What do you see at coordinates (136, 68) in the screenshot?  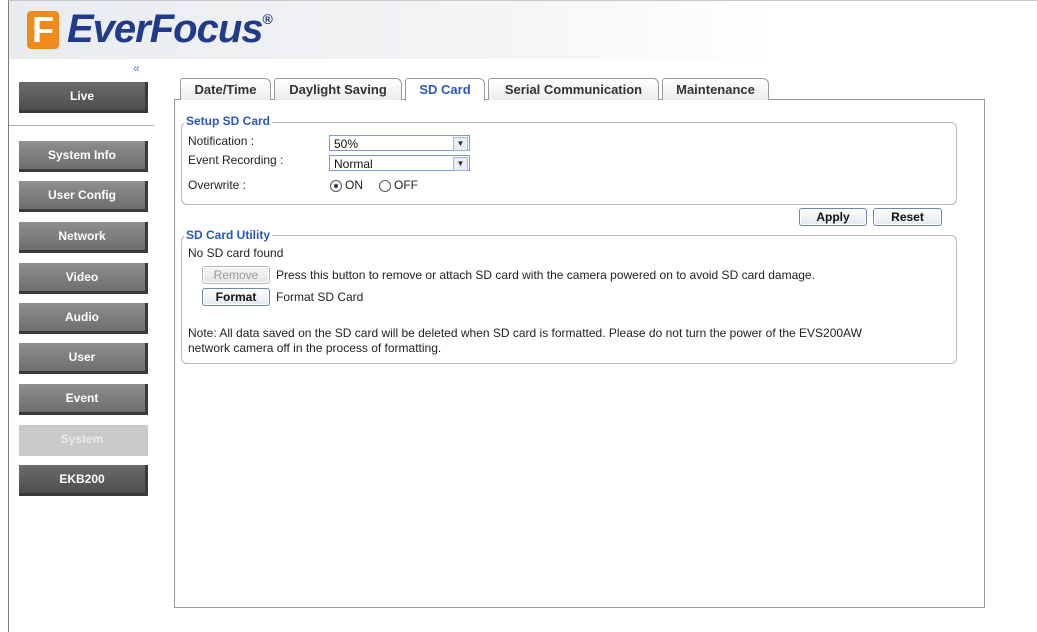 I see `collapse-sidebar-icon: «` at bounding box center [136, 68].